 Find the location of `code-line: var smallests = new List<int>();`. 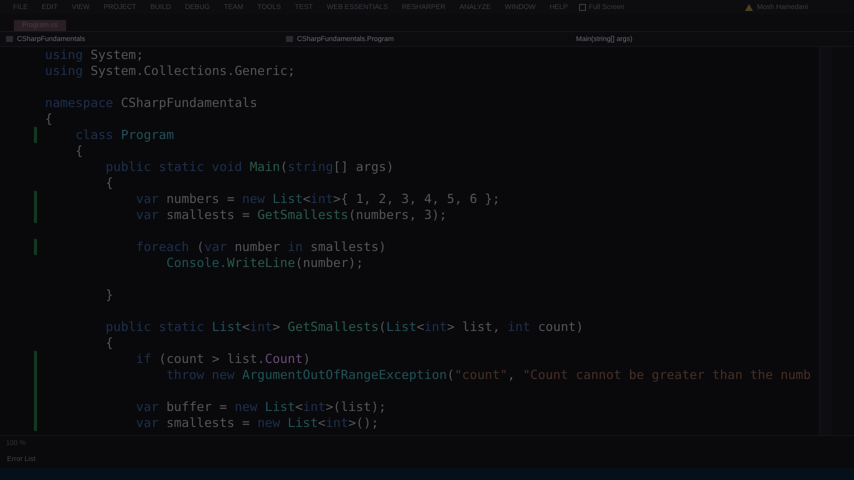

code-line: var smallests = new List<int>(); is located at coordinates (257, 423).